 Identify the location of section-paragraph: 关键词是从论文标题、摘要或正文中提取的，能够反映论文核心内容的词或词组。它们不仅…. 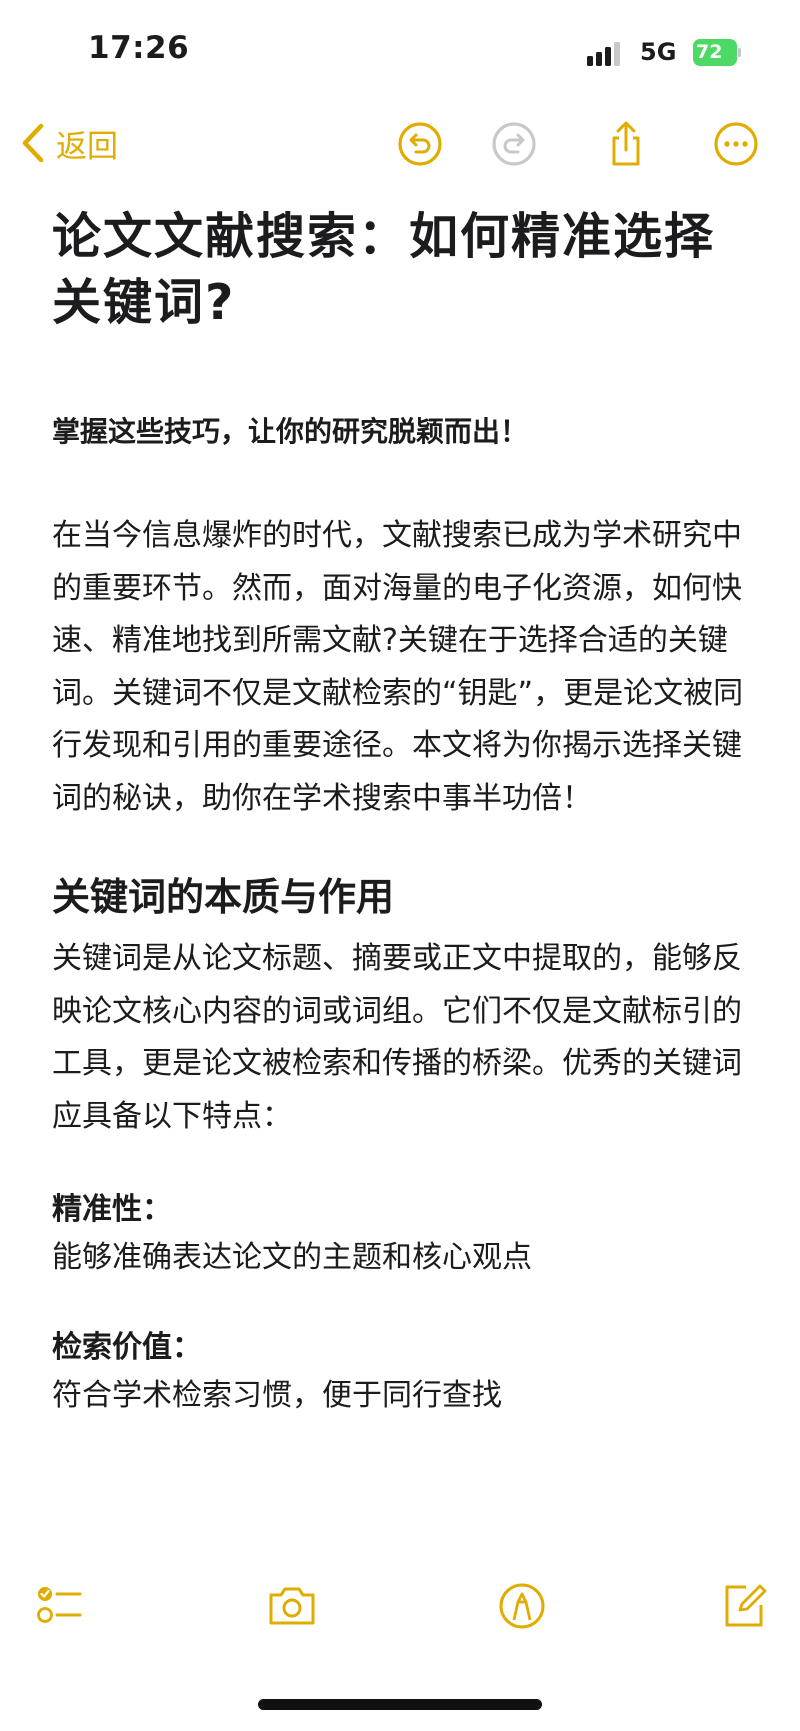
(397, 1037).